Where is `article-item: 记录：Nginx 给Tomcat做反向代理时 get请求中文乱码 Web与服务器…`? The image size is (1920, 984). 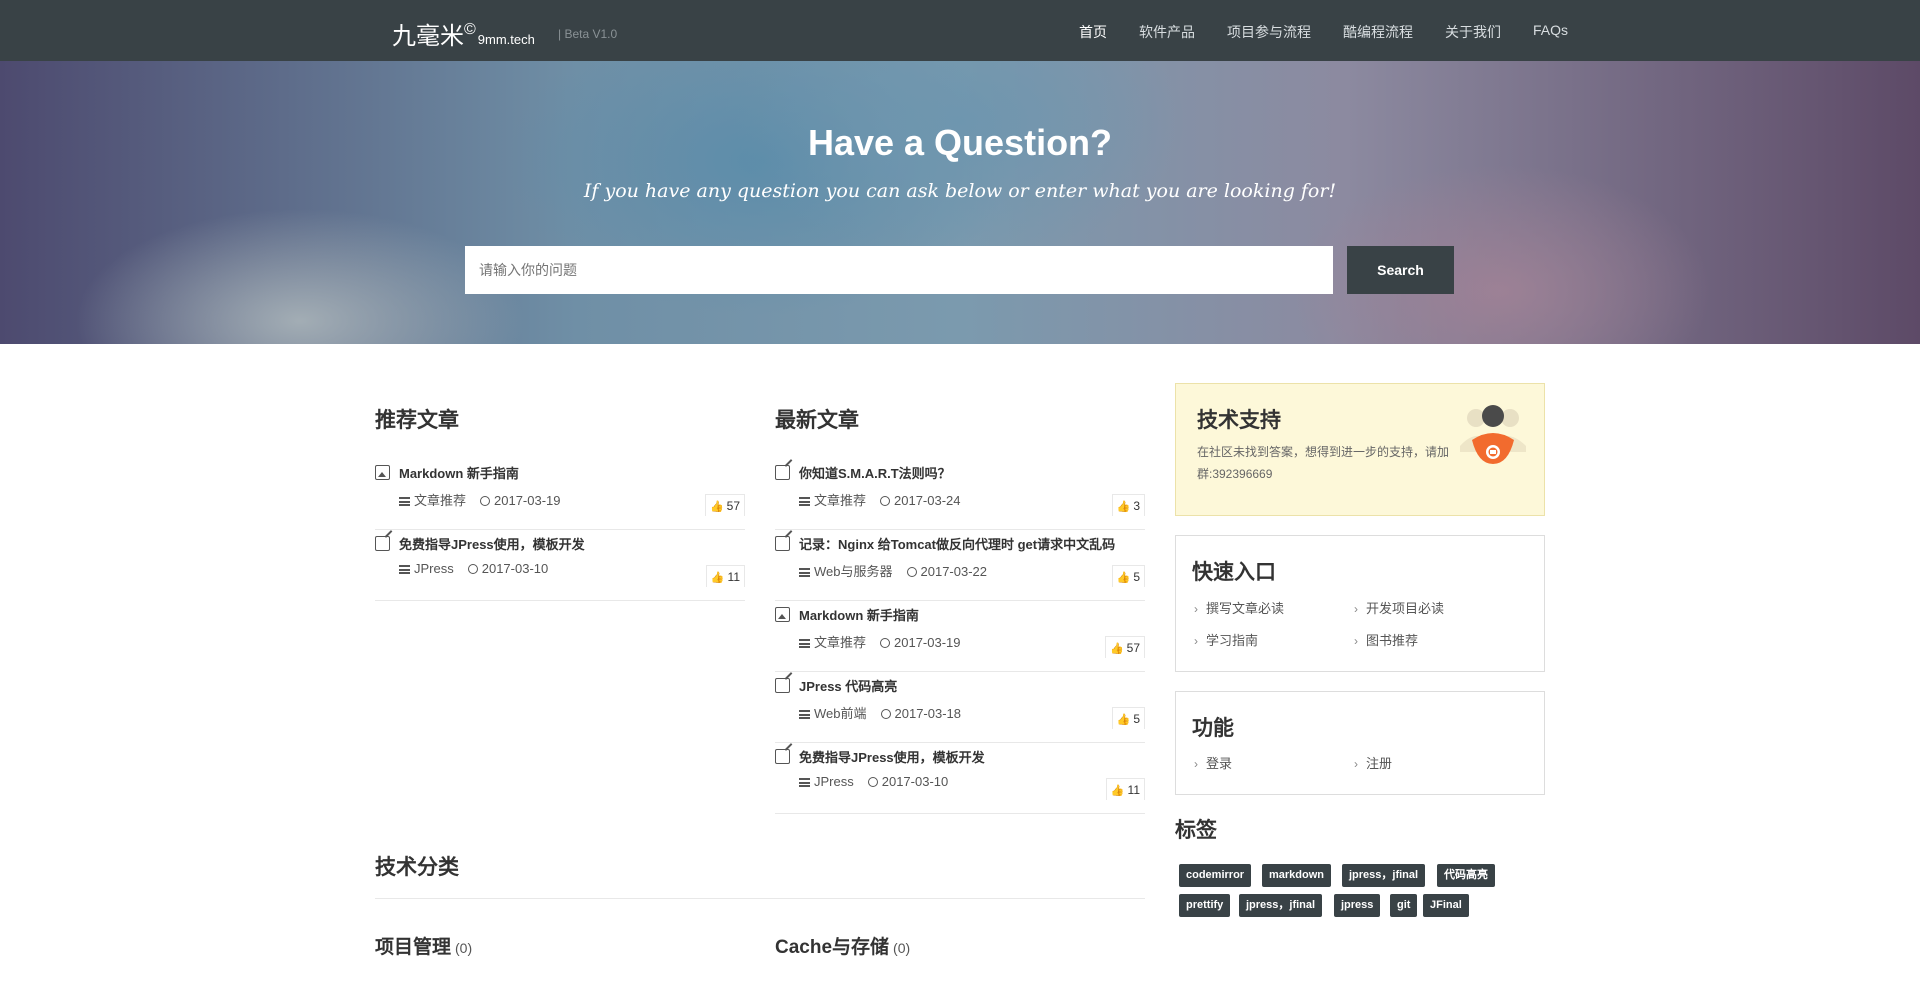 article-item: 记录：Nginx 给Tomcat做反向代理时 get请求中文乱码 Web与服务器… is located at coordinates (960, 565).